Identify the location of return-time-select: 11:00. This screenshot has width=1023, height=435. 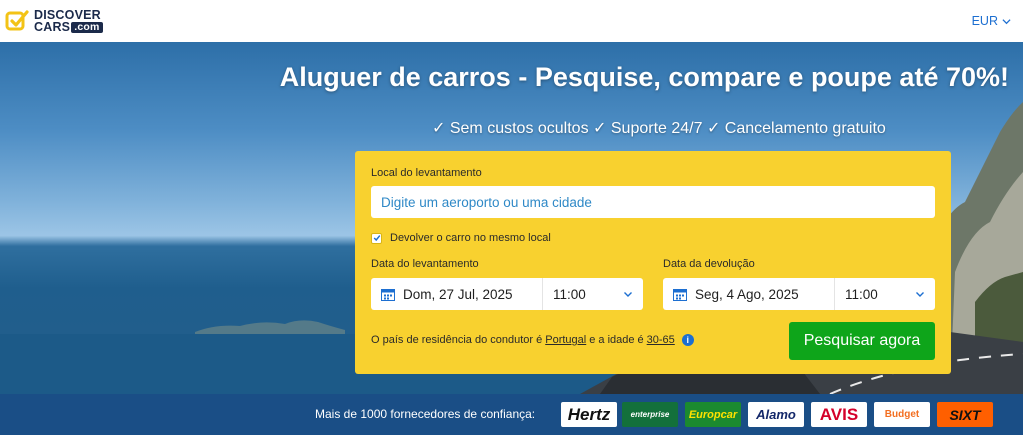
(885, 294).